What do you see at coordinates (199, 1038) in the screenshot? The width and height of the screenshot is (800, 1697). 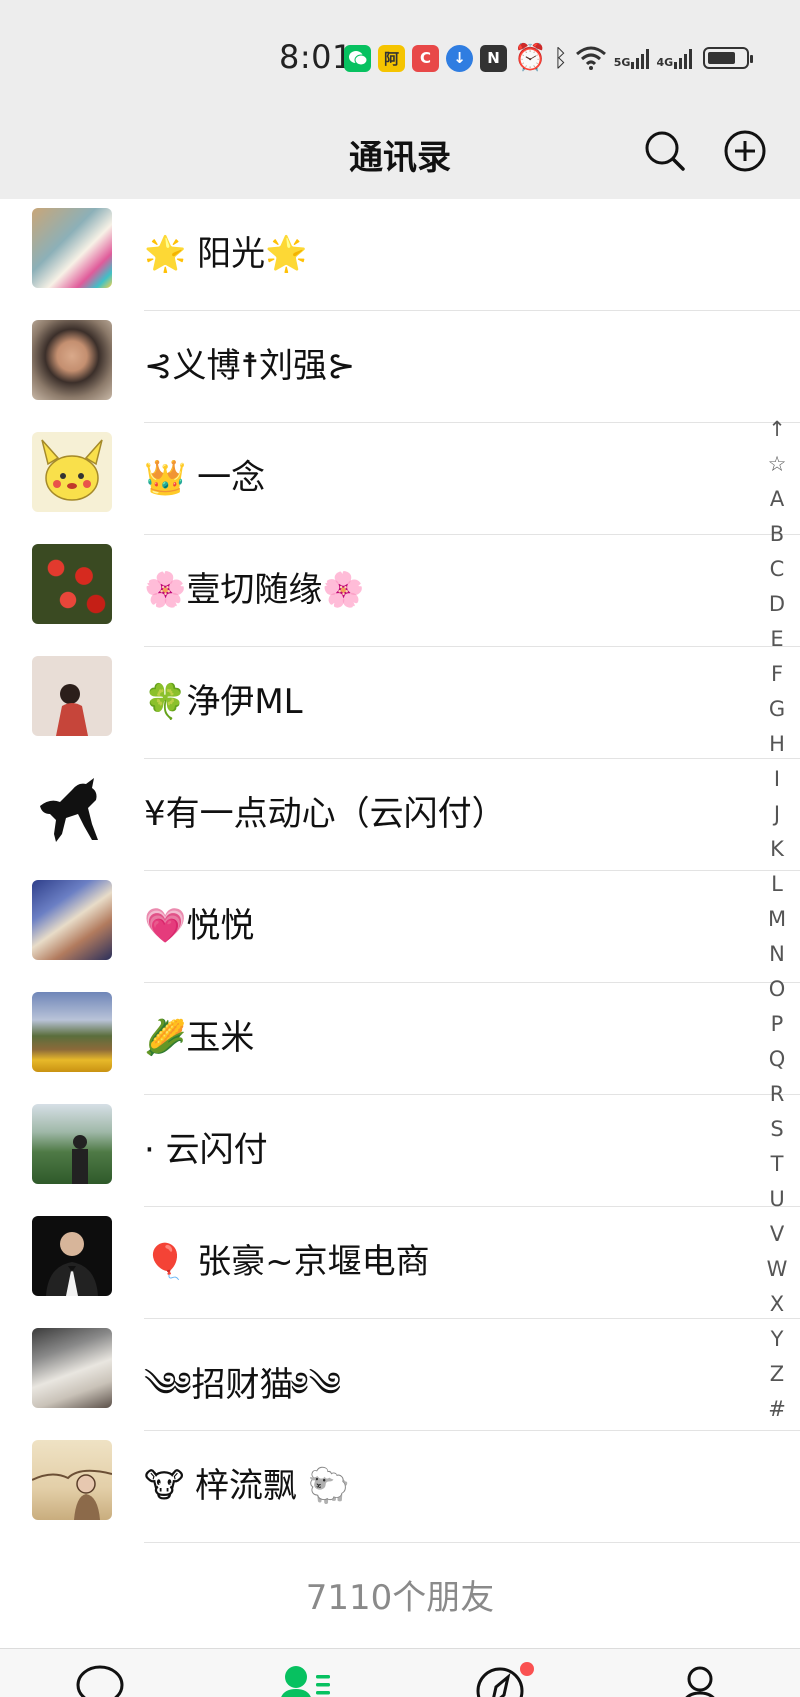 I see `contact-name: 🌽玉米` at bounding box center [199, 1038].